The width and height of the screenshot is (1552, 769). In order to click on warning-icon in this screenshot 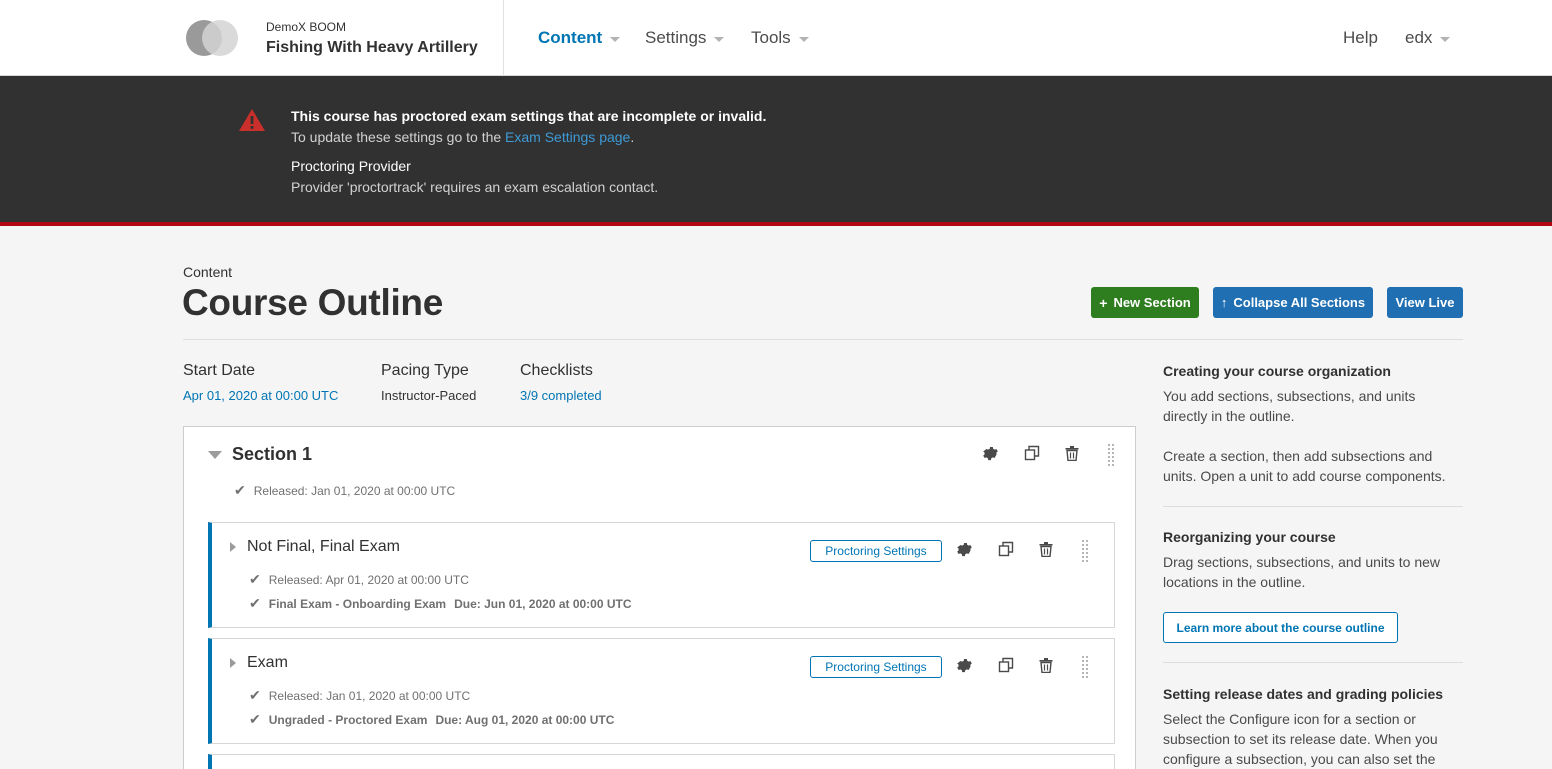, I will do `click(252, 120)`.